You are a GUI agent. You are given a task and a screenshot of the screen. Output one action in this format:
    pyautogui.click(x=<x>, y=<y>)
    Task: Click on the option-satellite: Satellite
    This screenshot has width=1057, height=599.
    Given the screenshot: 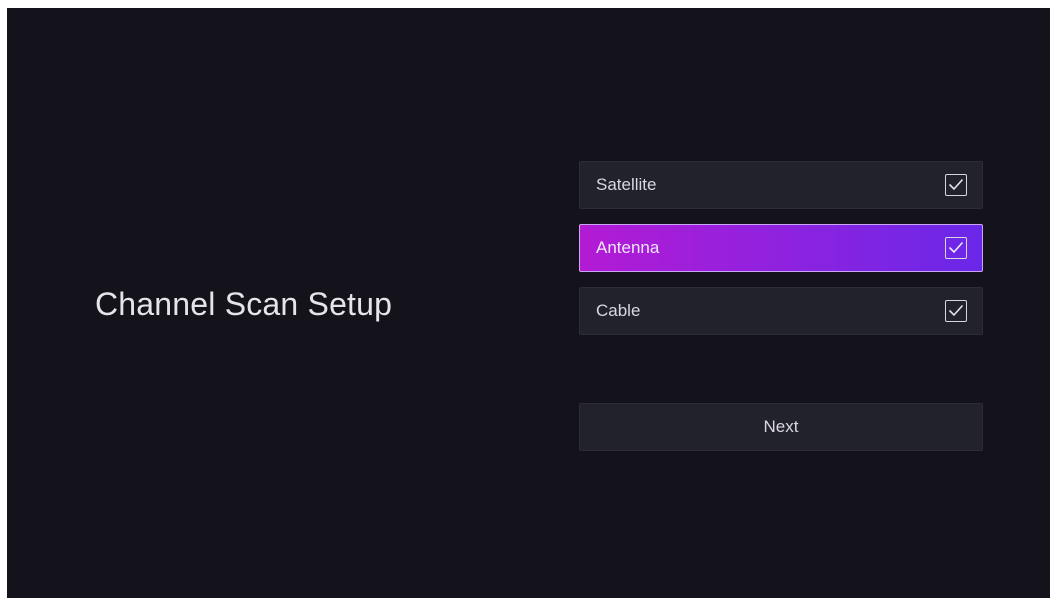 What is the action you would take?
    pyautogui.click(x=781, y=185)
    